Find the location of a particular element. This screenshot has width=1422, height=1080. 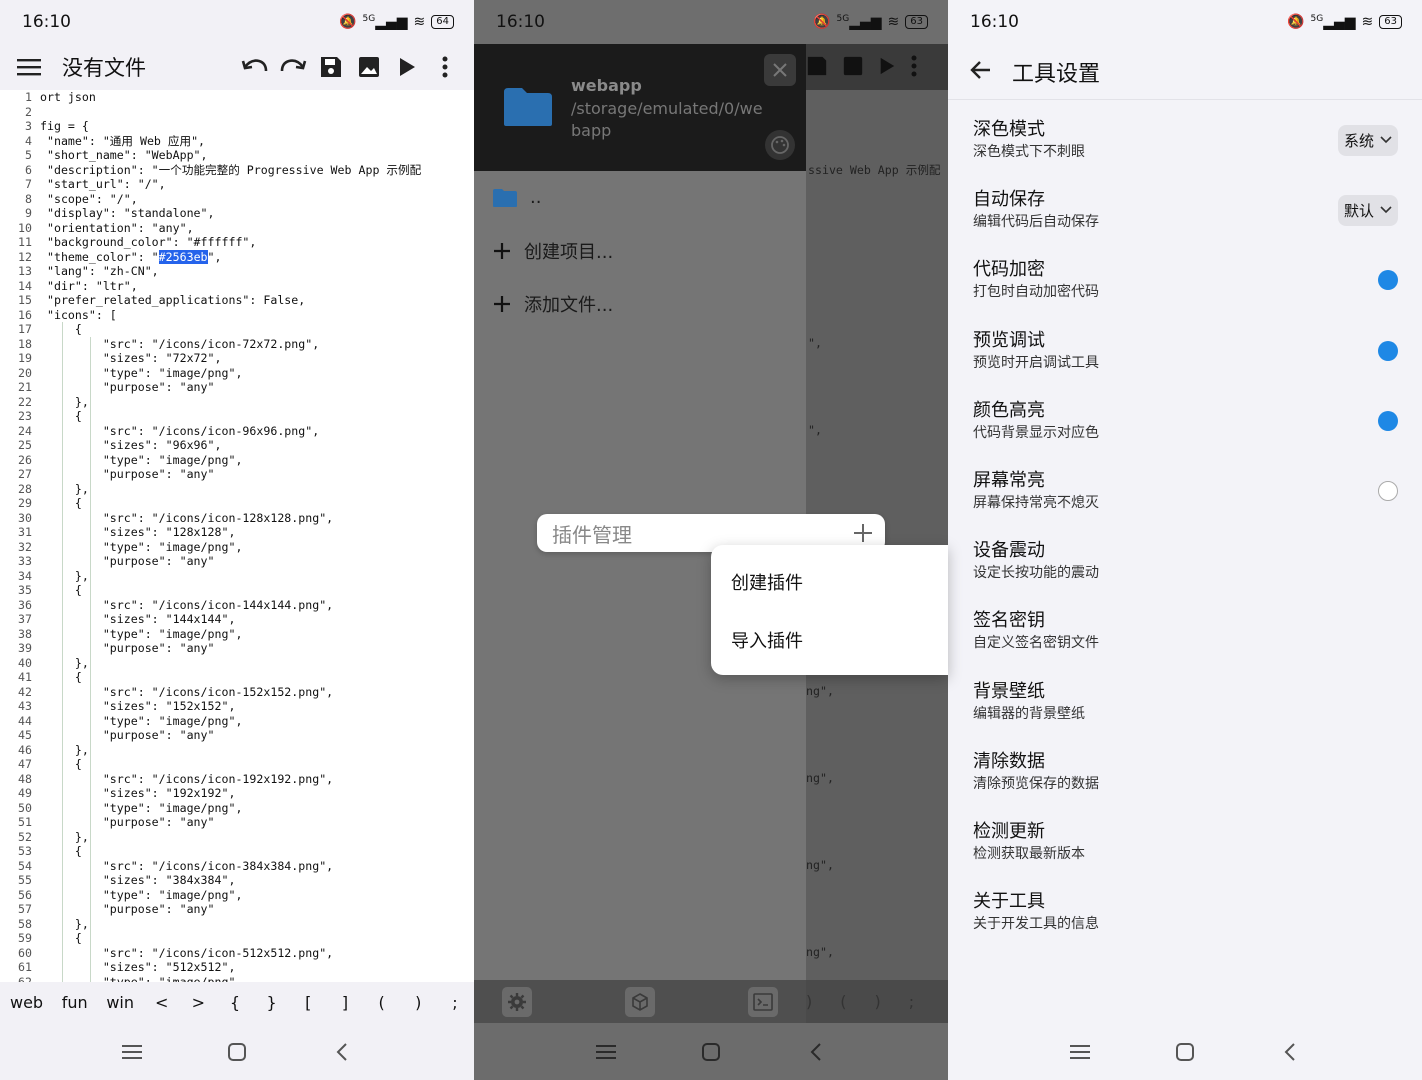

setting-dropdown: 系统 is located at coordinates (1367, 140).